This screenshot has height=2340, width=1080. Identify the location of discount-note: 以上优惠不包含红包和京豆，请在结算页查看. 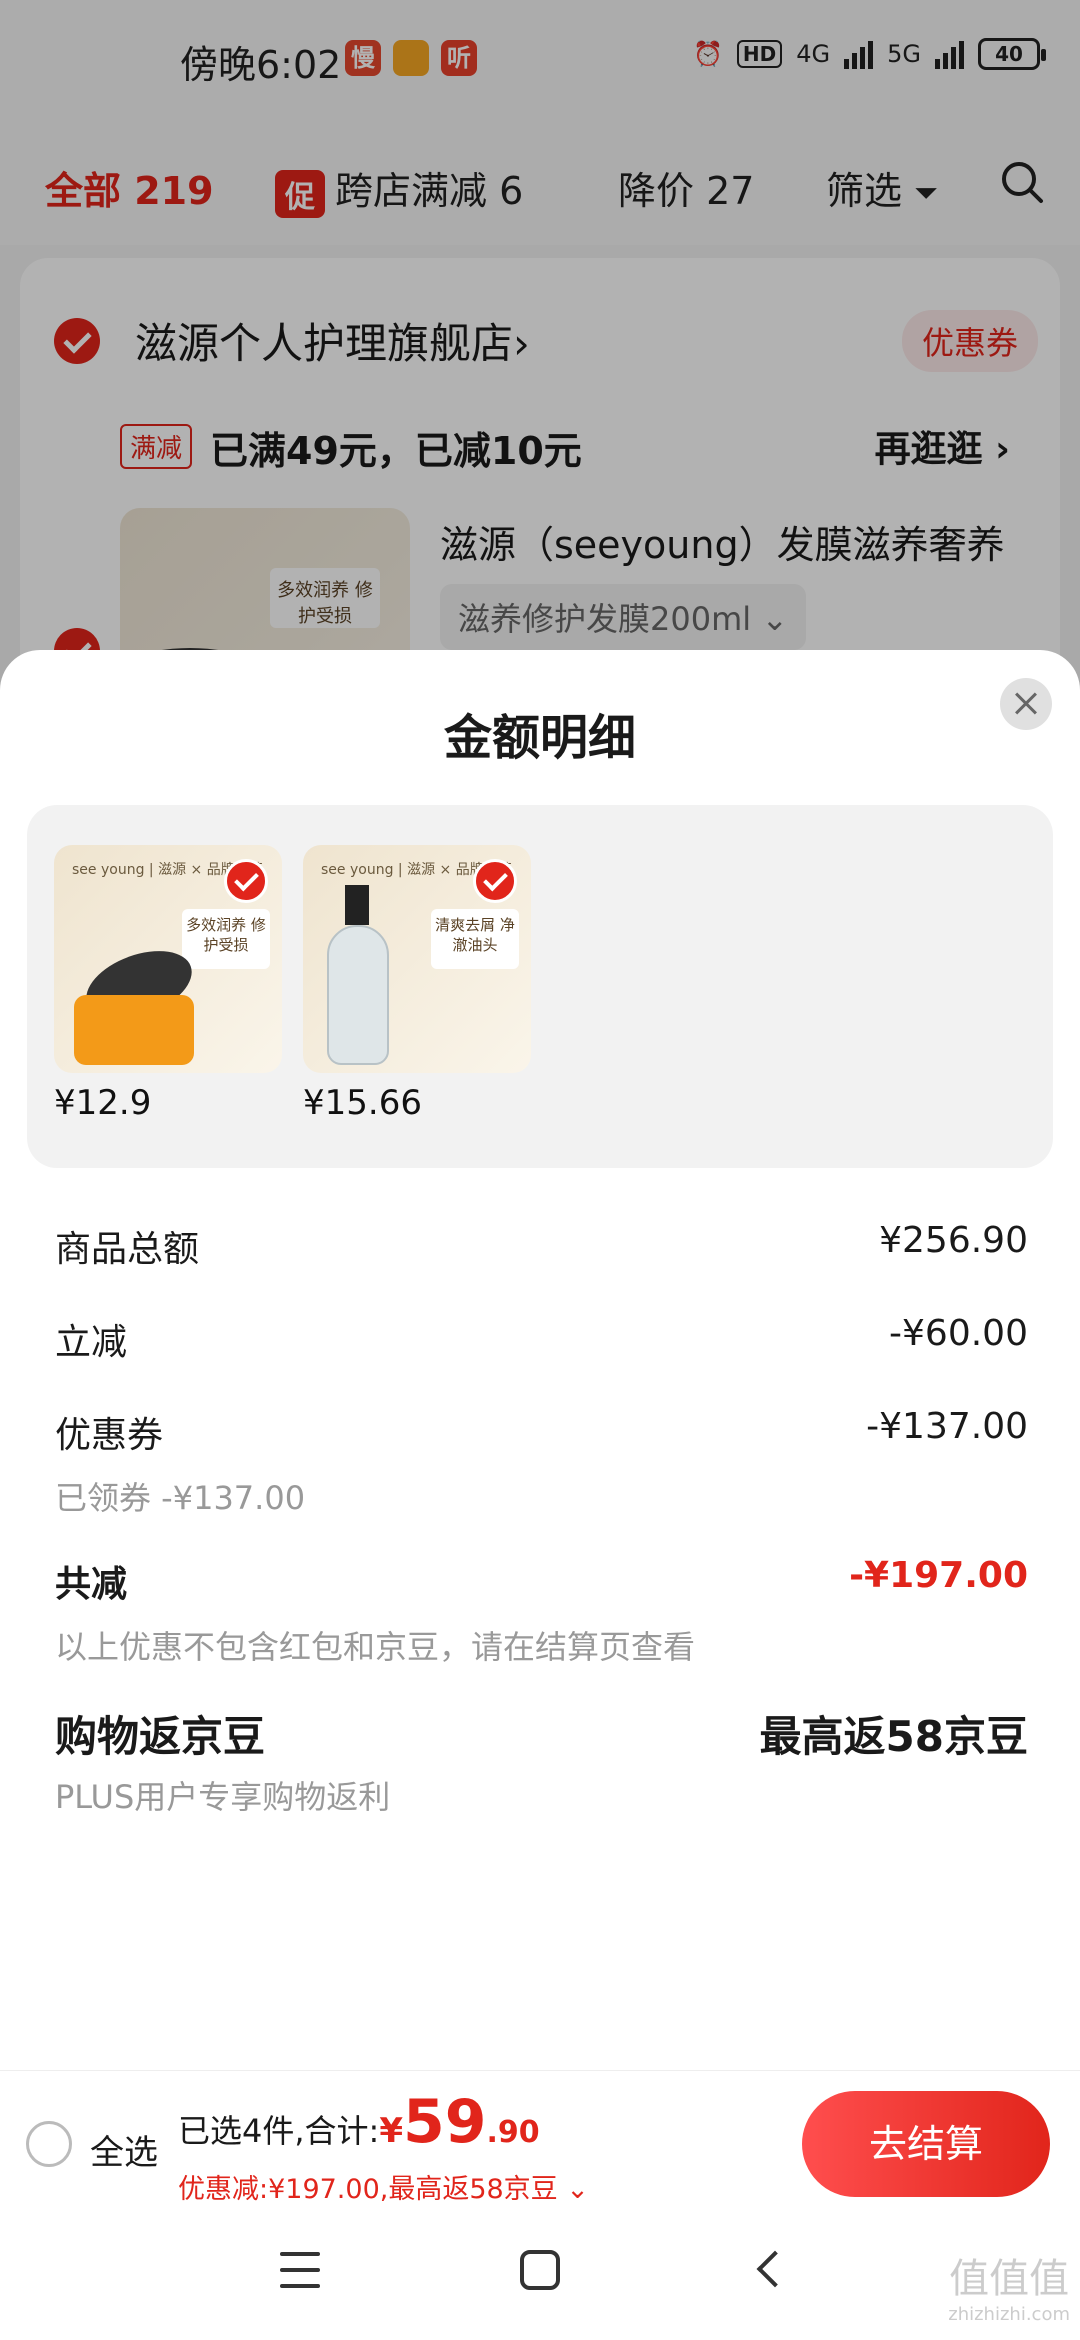
(375, 1647).